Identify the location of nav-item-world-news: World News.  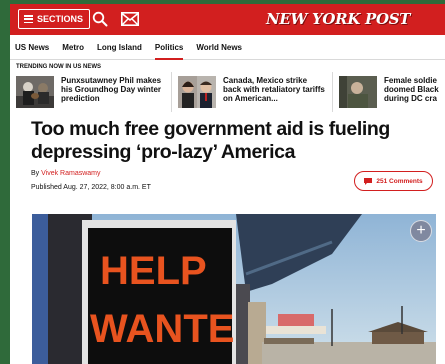
(219, 47).